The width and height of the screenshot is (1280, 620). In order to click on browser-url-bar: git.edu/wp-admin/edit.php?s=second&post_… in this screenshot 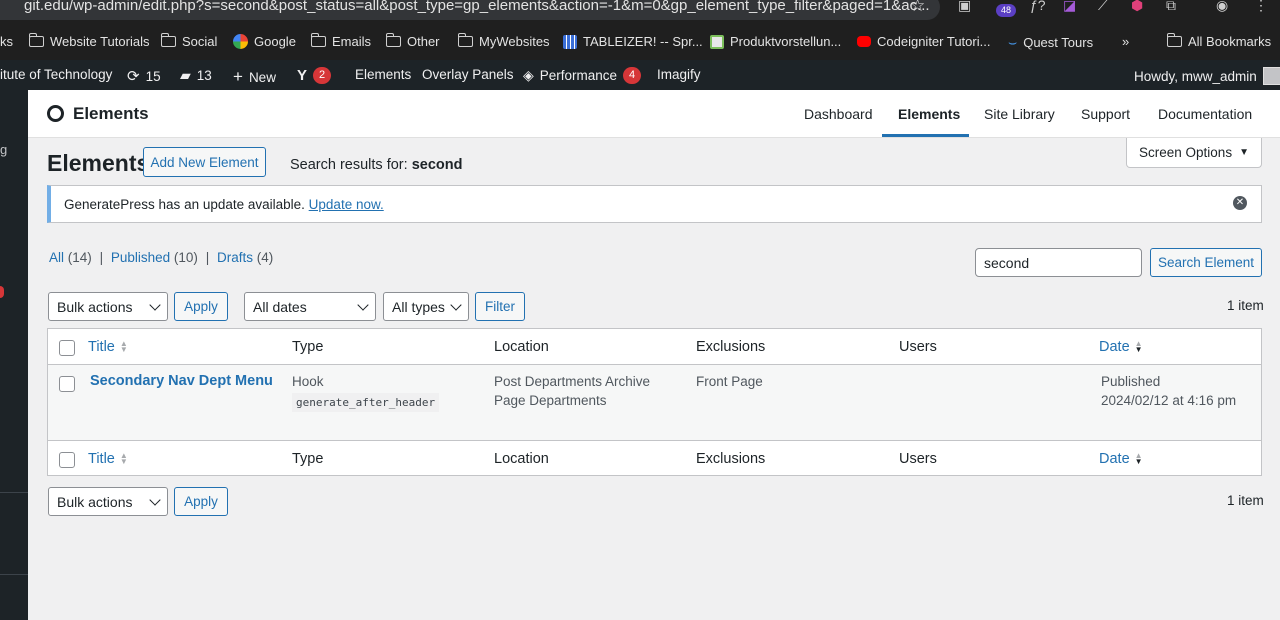, I will do `click(640, 11)`.